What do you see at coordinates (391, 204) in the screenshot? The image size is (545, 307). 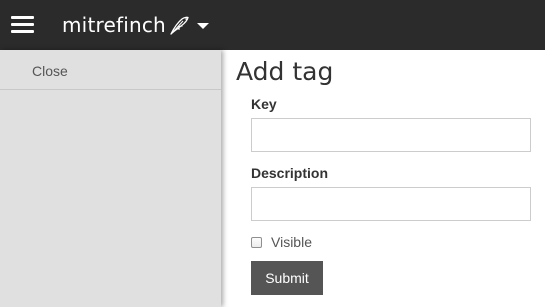 I see `description-input` at bounding box center [391, 204].